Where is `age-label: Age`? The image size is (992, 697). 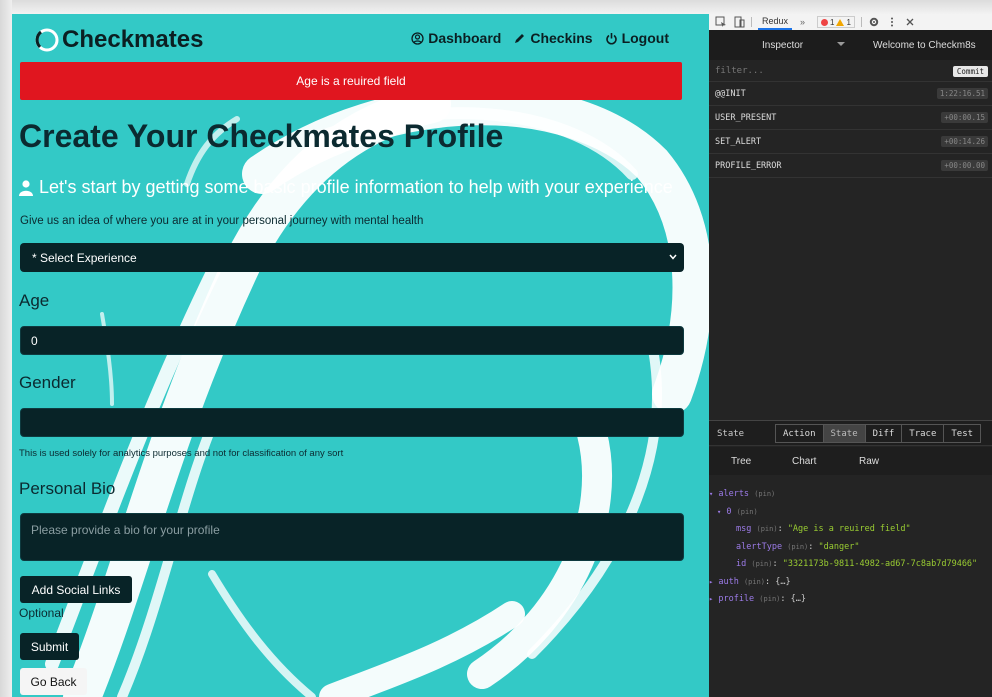
age-label: Age is located at coordinates (34, 300).